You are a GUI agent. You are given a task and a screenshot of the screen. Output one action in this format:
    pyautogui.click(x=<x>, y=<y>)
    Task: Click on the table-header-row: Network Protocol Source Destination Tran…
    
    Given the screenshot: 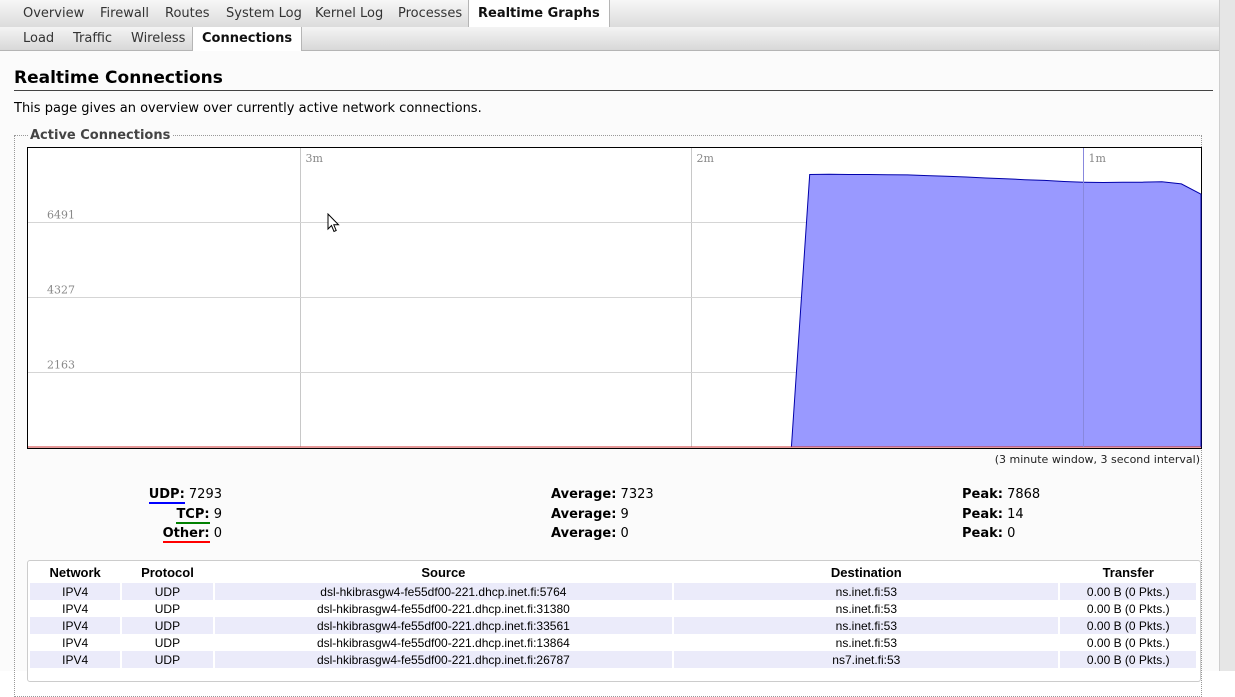 What is the action you would take?
    pyautogui.click(x=613, y=572)
    